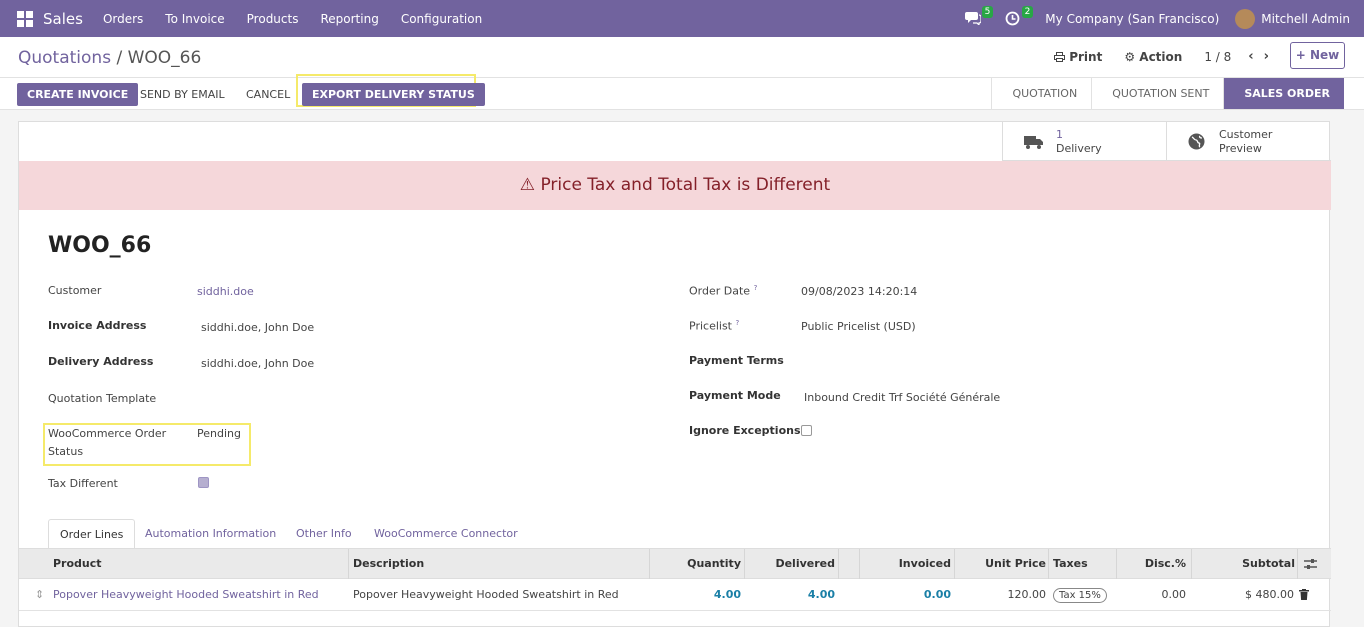 The image size is (1364, 627). I want to click on messages-badge: 5, so click(987, 11).